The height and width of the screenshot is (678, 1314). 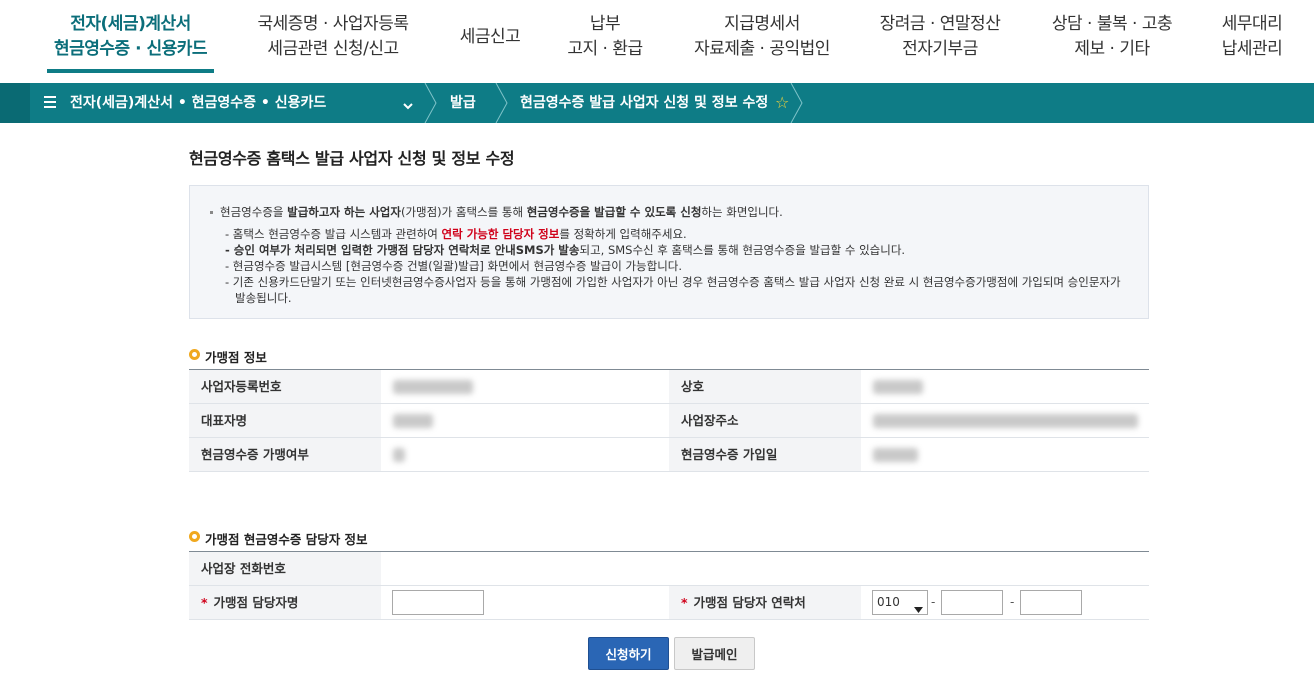 What do you see at coordinates (628, 653) in the screenshot?
I see `submit-button: 신청하기` at bounding box center [628, 653].